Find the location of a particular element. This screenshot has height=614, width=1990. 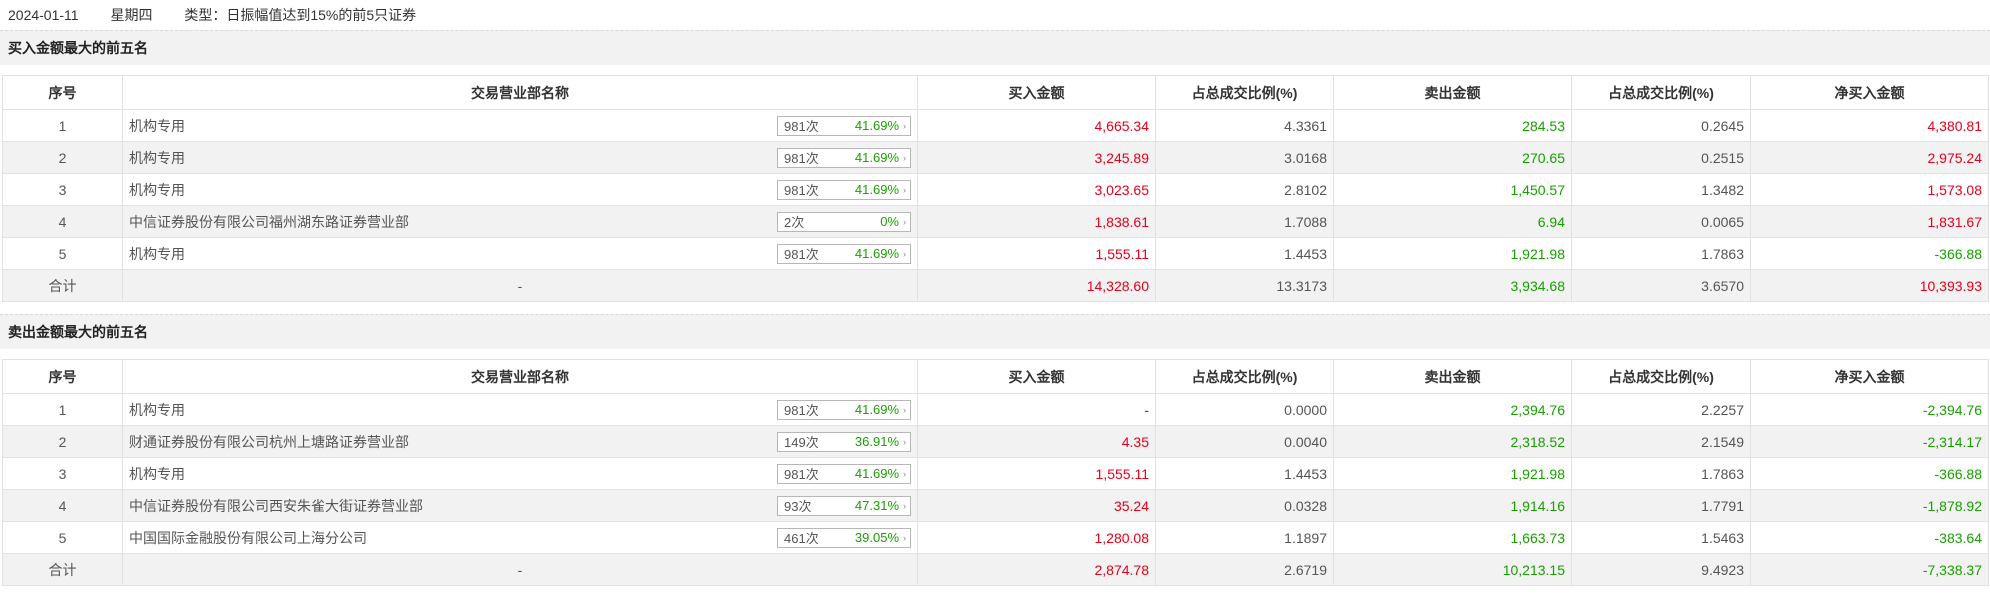

sell-section-title: 卖出金额最大的前五名 is located at coordinates (995, 331).